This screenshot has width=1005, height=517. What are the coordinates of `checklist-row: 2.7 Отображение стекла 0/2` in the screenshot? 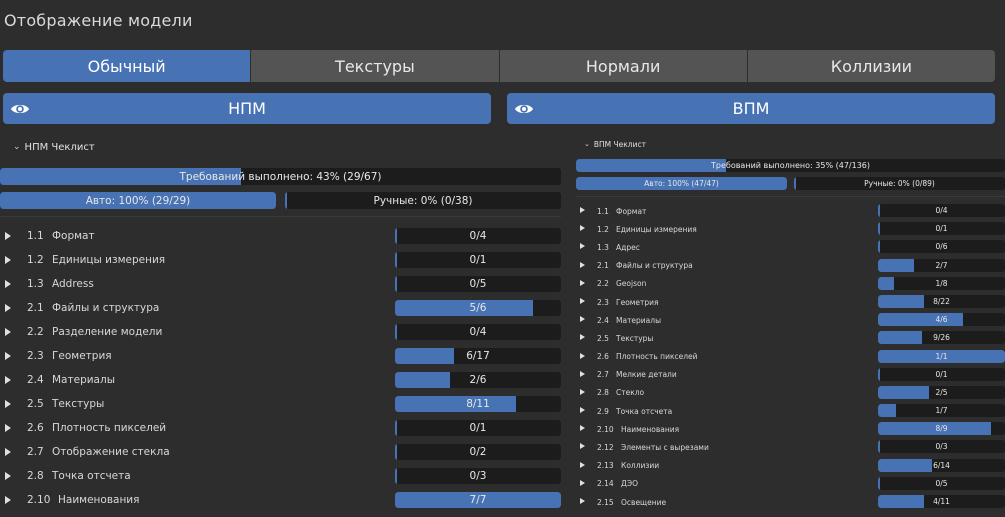 It's located at (280, 452).